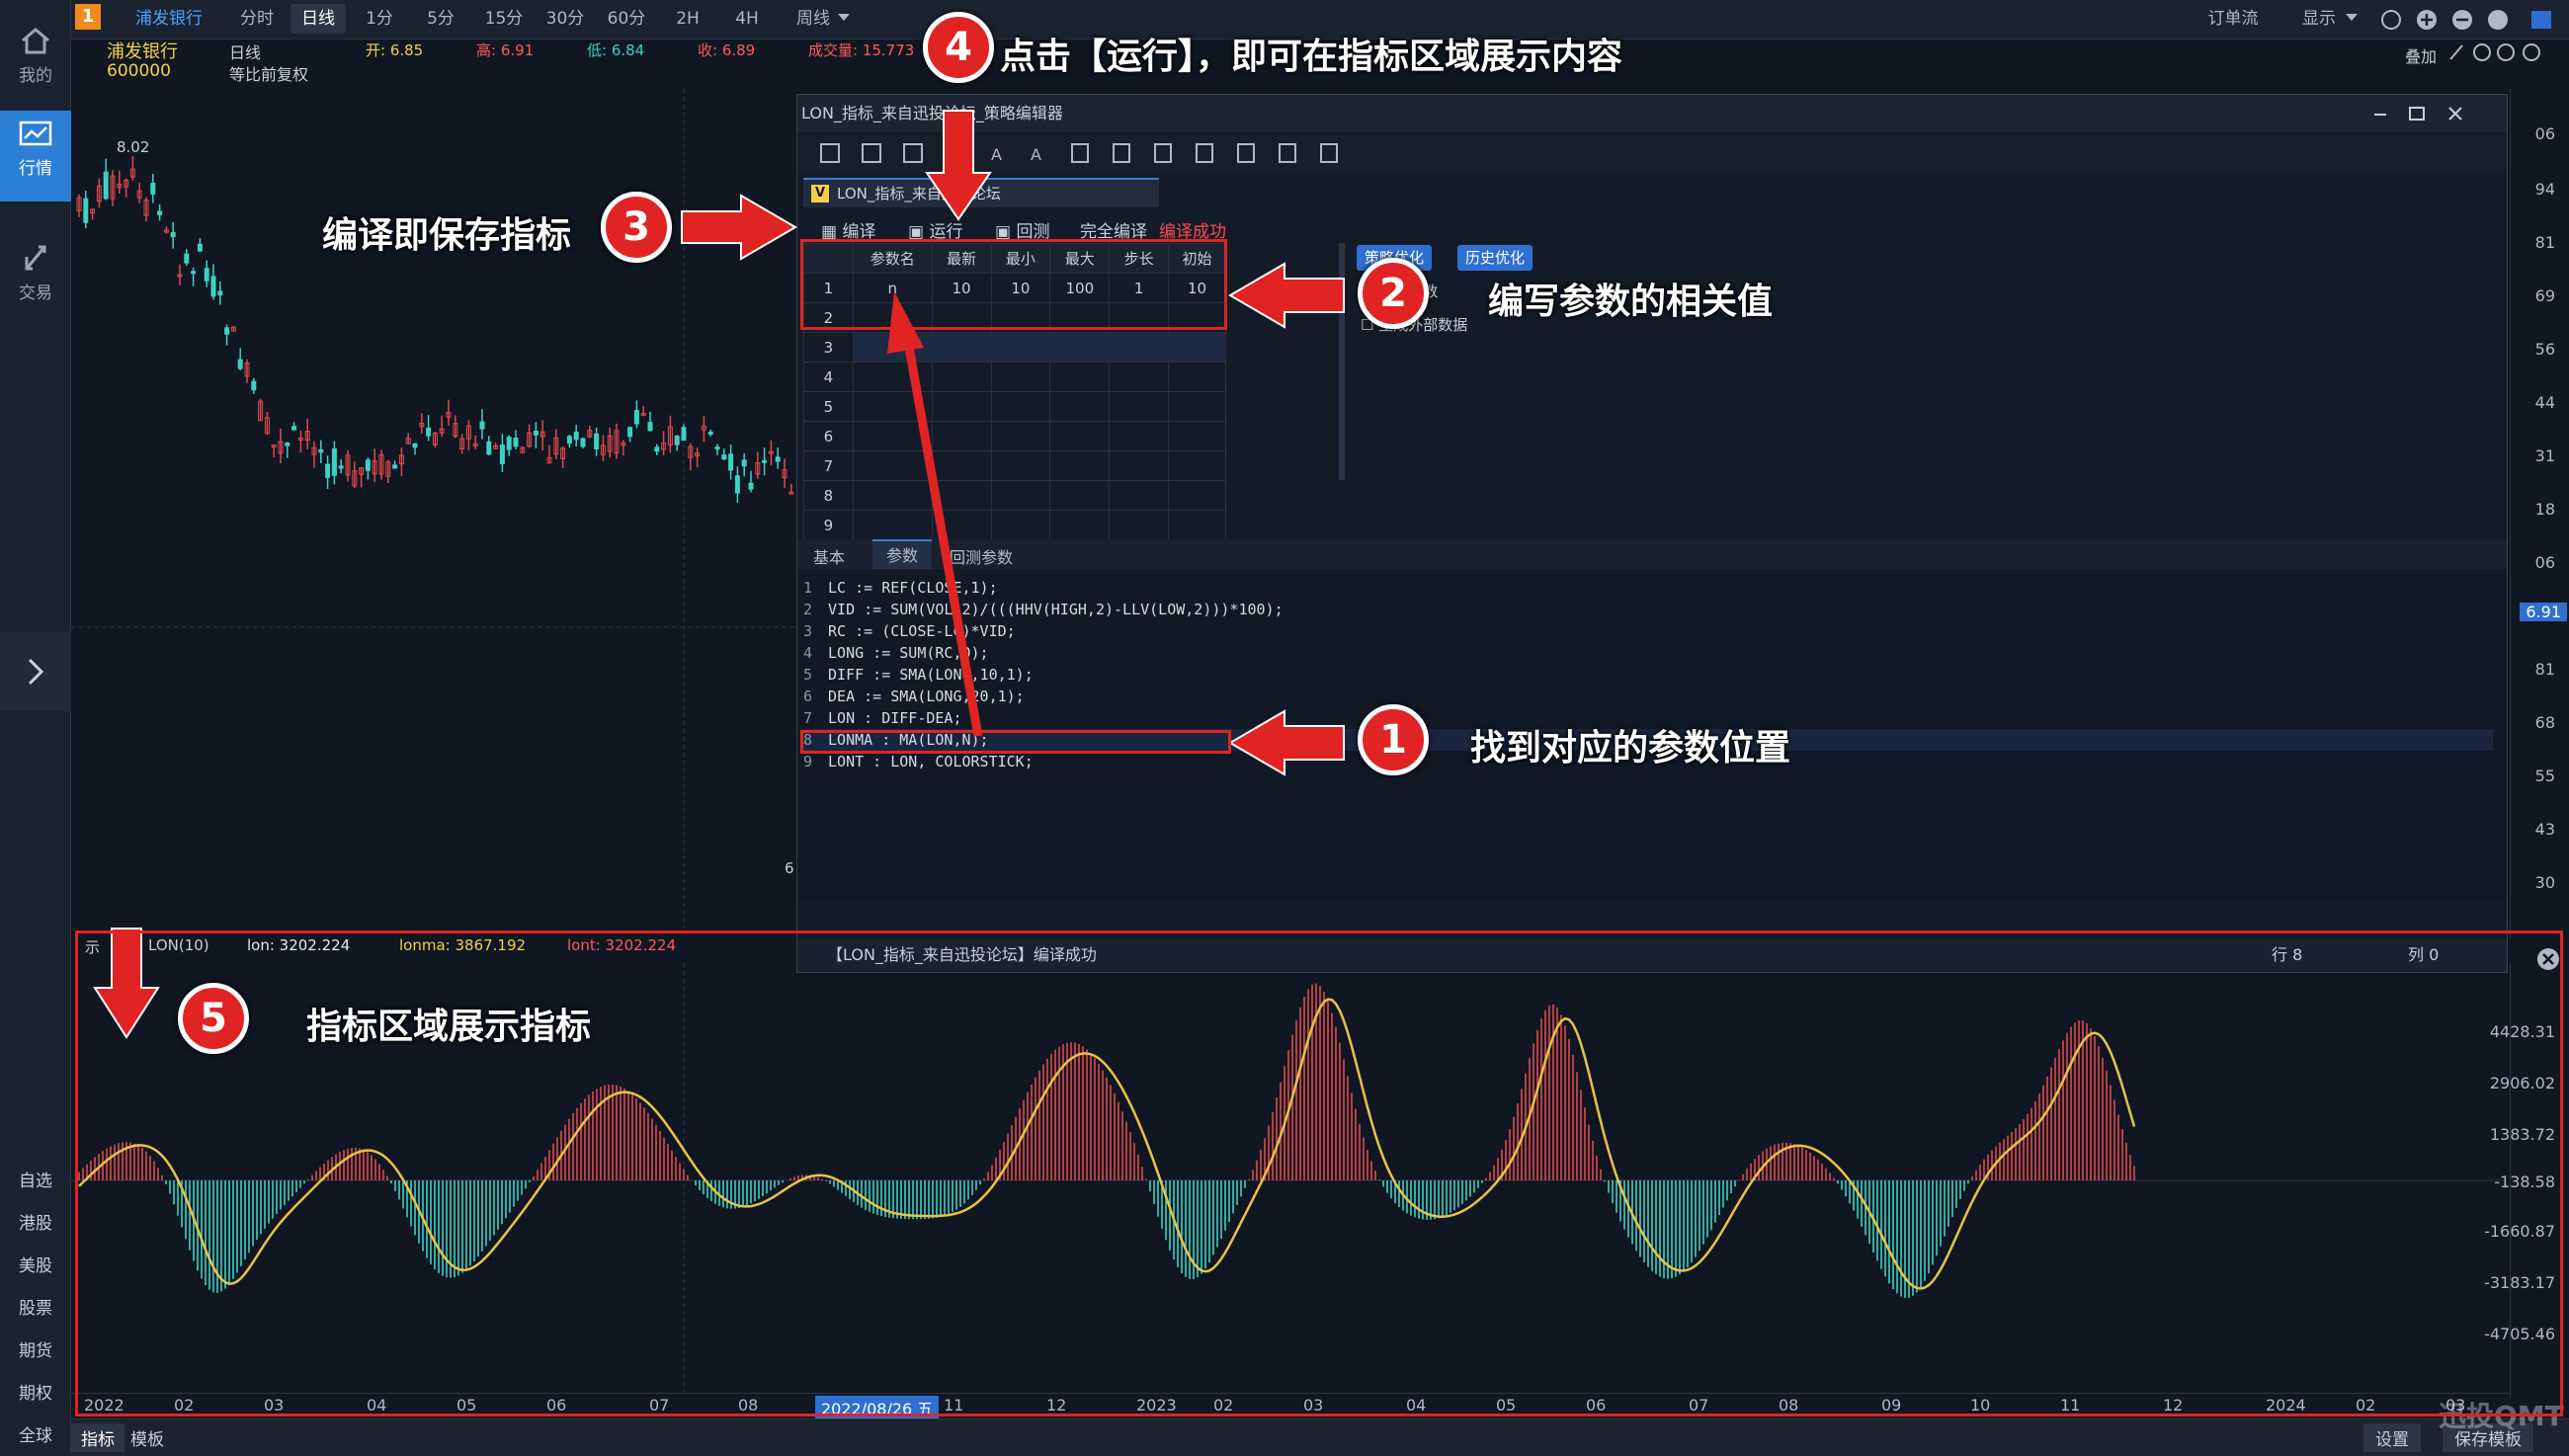  Describe the element at coordinates (1015, 742) in the screenshot. I see `code-line-highlight` at that location.